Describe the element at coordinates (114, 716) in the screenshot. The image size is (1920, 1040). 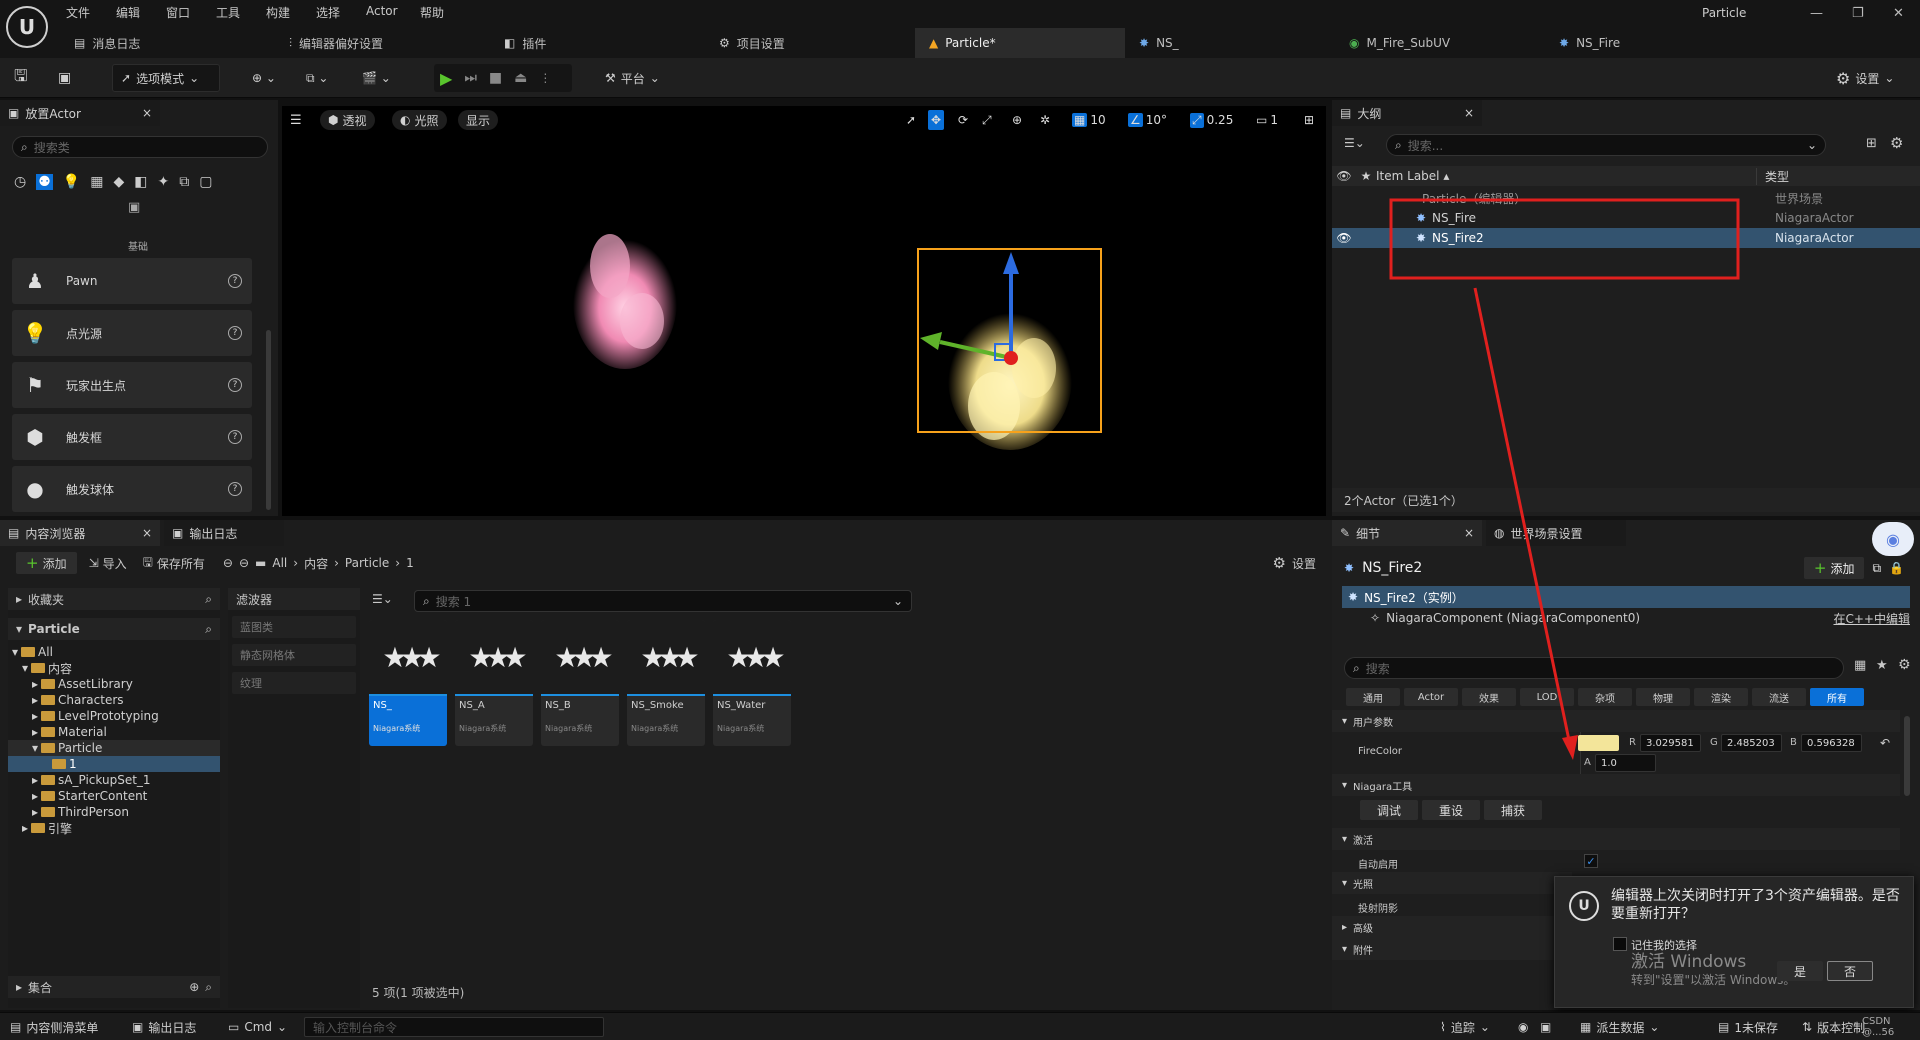
I see `tree-item-levelprototyping: ▸ LevelPrototyping` at that location.